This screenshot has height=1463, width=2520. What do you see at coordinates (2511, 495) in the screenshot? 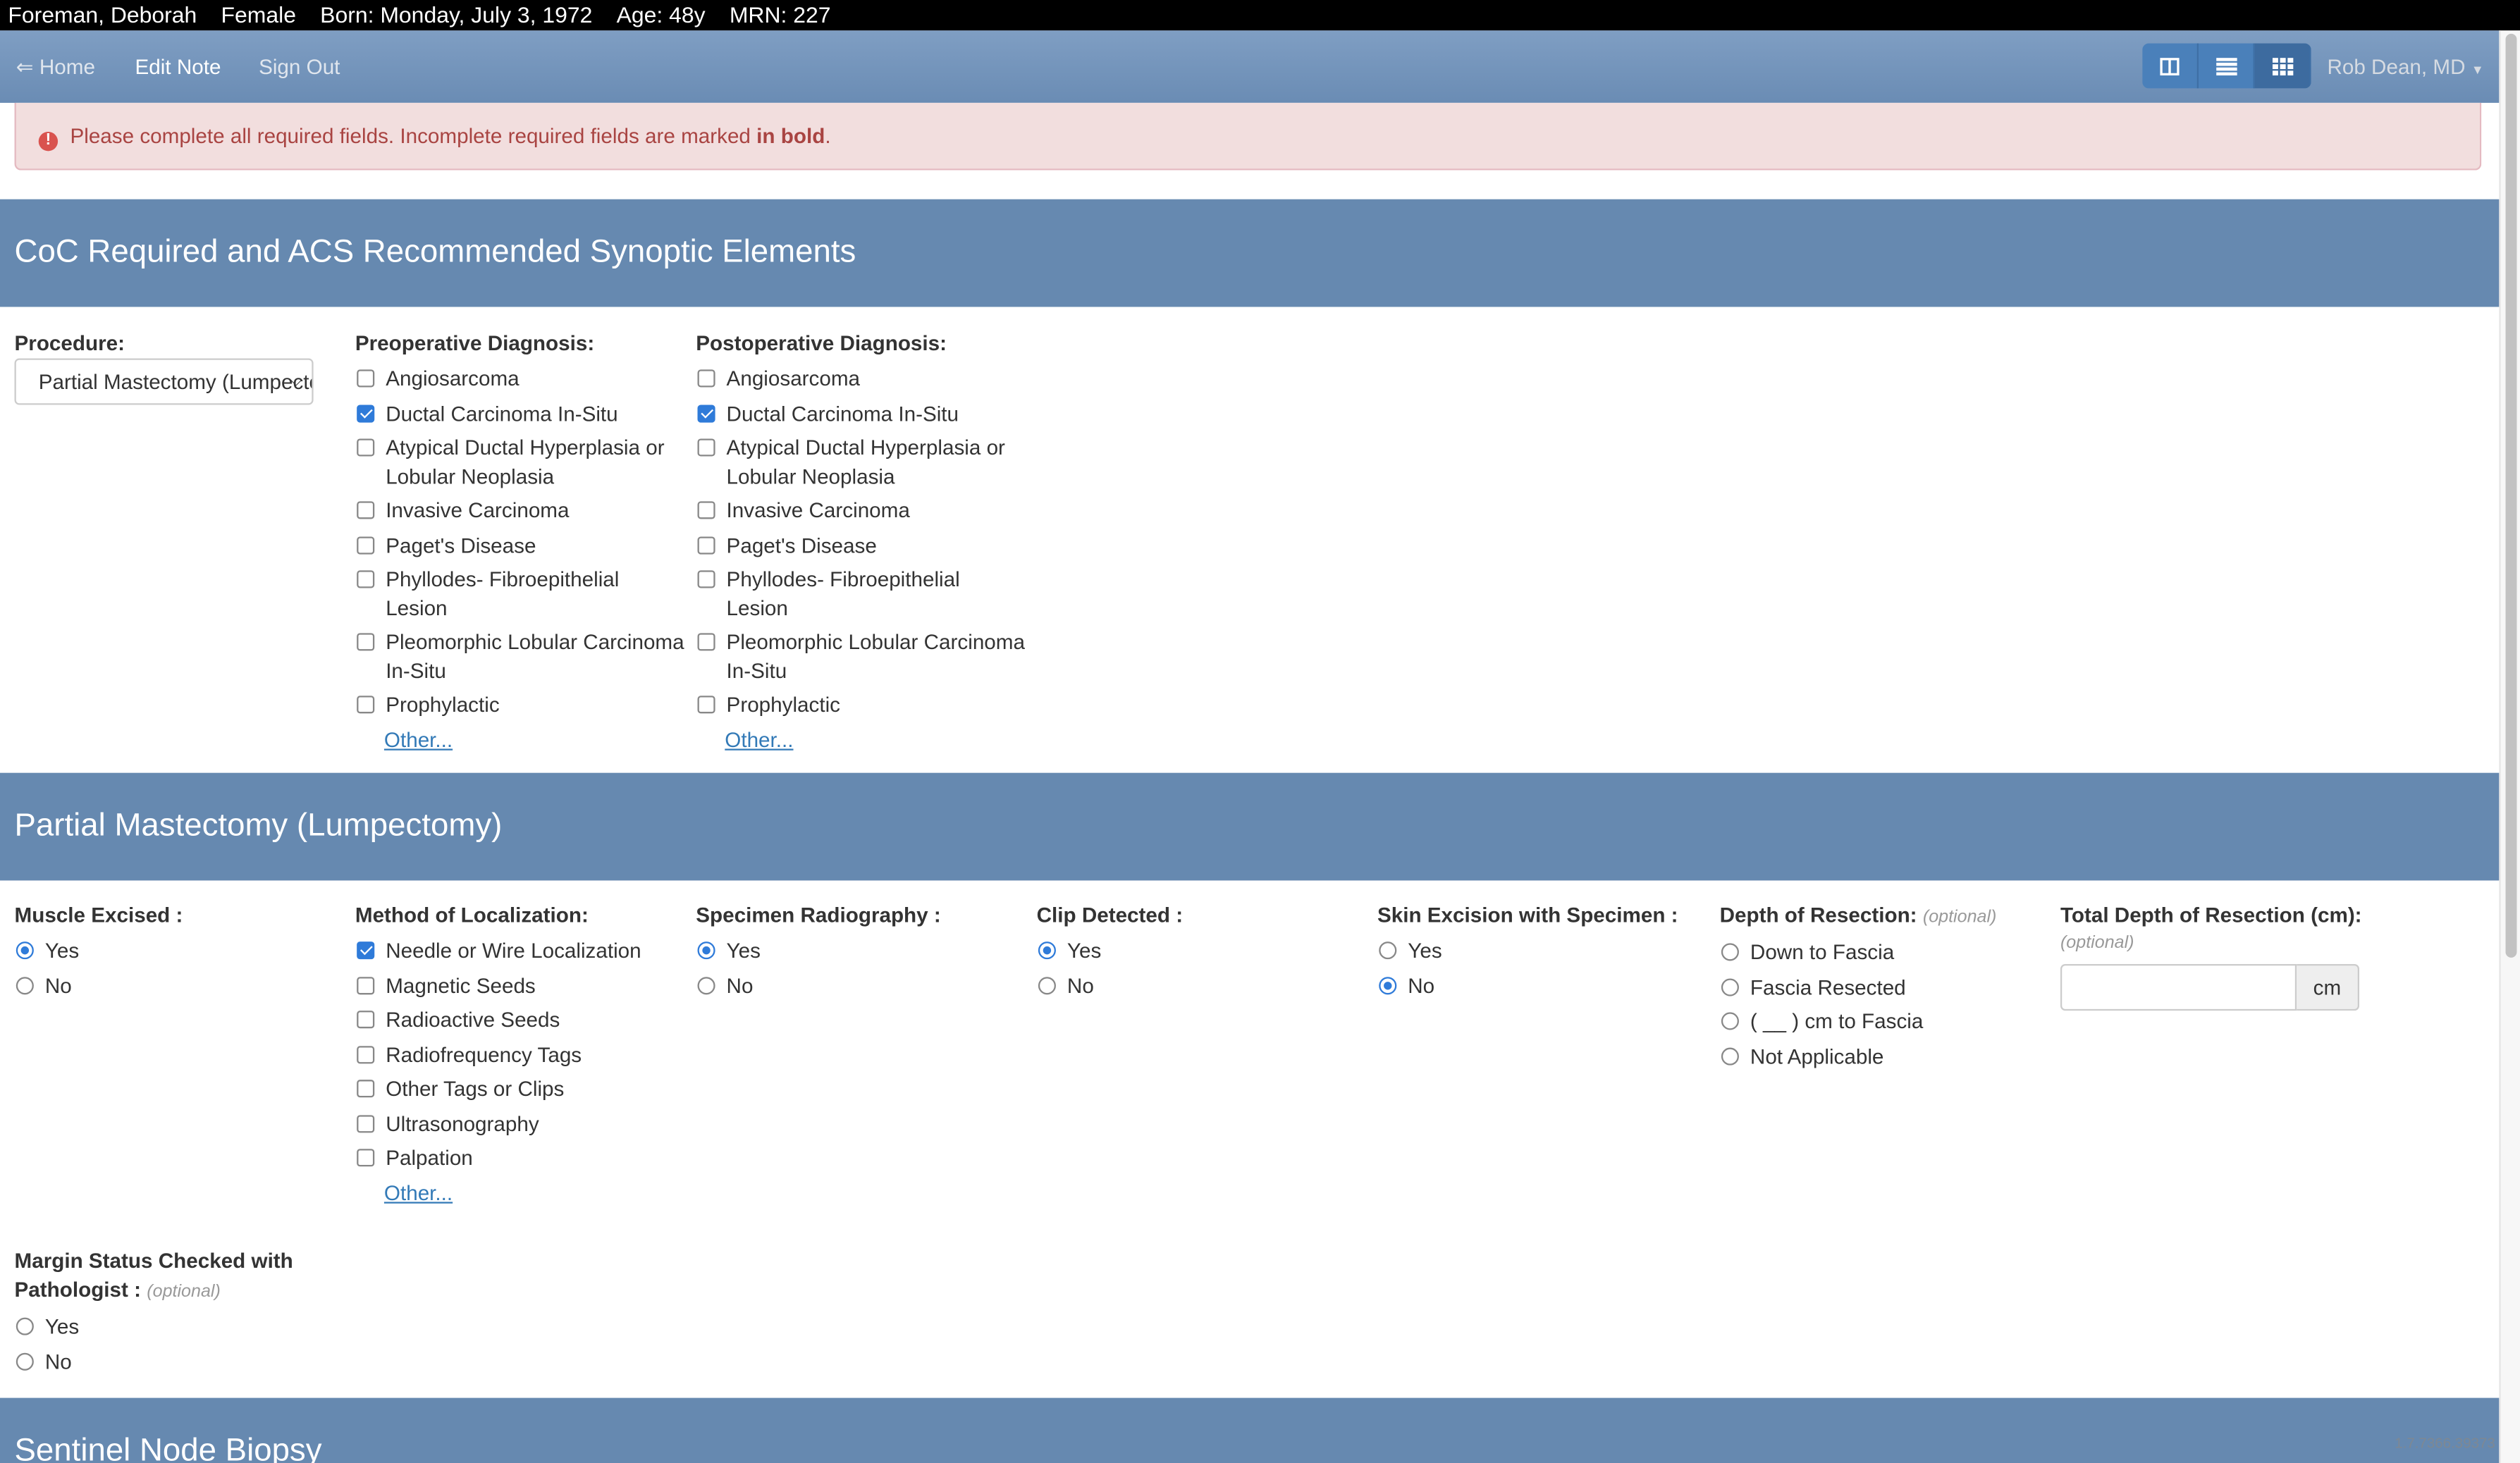
I see `scrollbar-thumb` at bounding box center [2511, 495].